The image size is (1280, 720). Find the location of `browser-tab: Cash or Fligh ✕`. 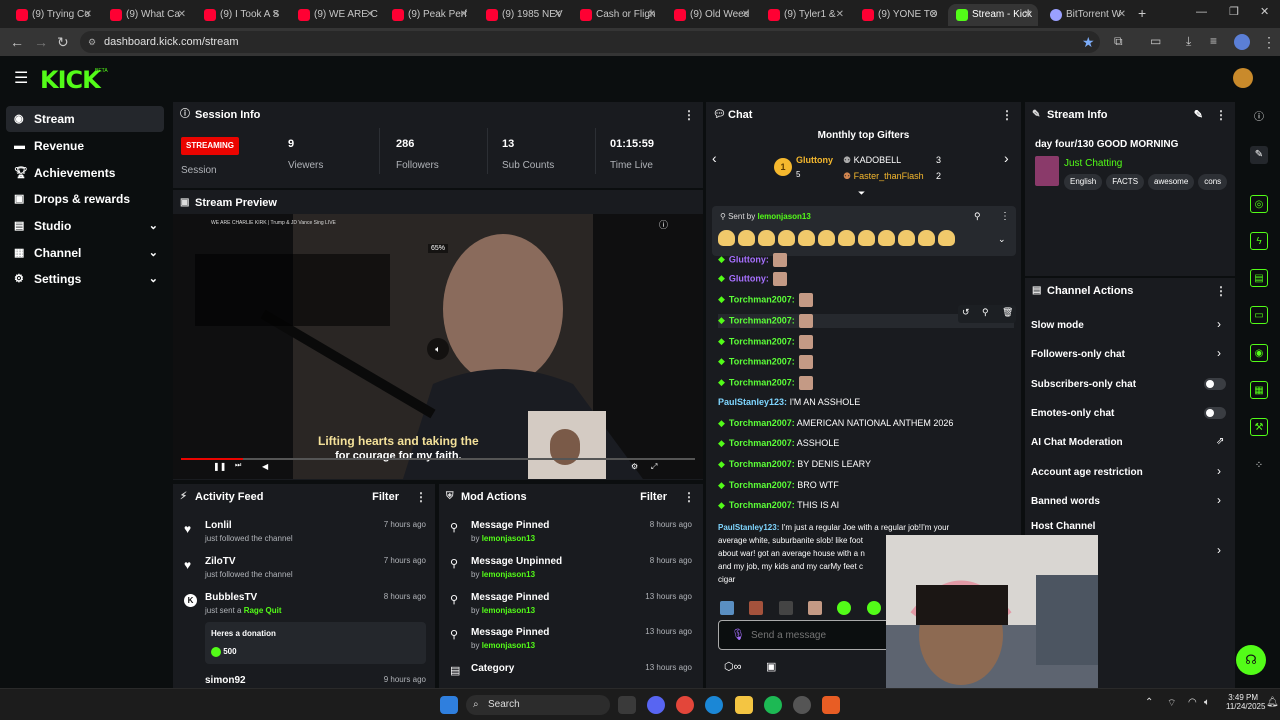

browser-tab: Cash or Fligh ✕ is located at coordinates (617, 15).